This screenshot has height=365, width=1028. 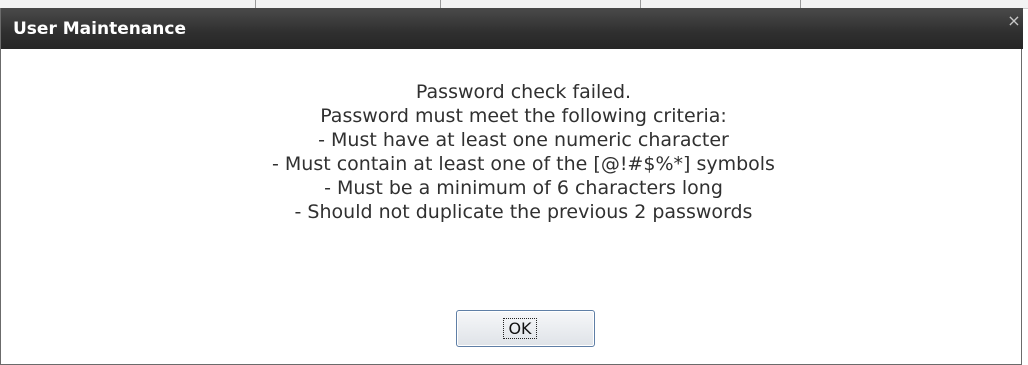 What do you see at coordinates (512, 28) in the screenshot?
I see `dialog-titlebar: User Maintenance` at bounding box center [512, 28].